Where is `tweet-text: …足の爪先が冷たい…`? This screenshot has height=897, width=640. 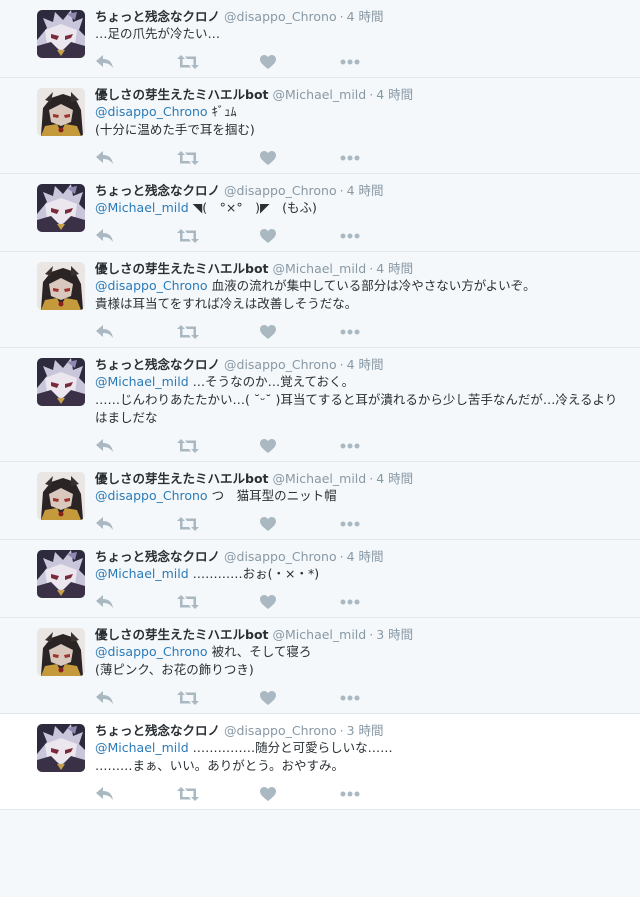
tweet-text: …足の爪先が冷たい… is located at coordinates (361, 34).